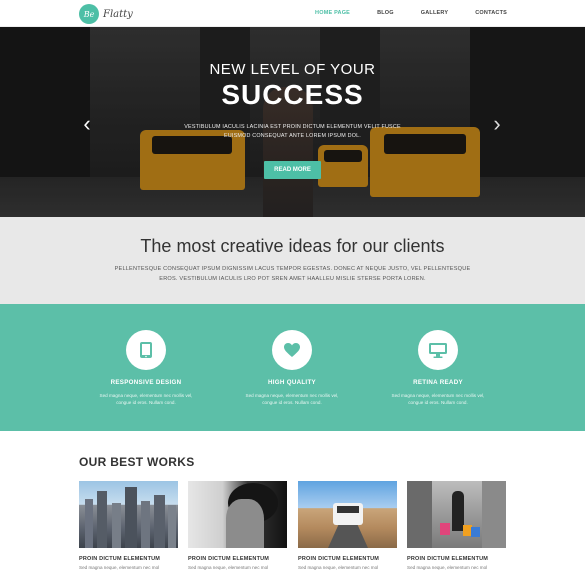  I want to click on nav-blog: BLOG, so click(385, 13).